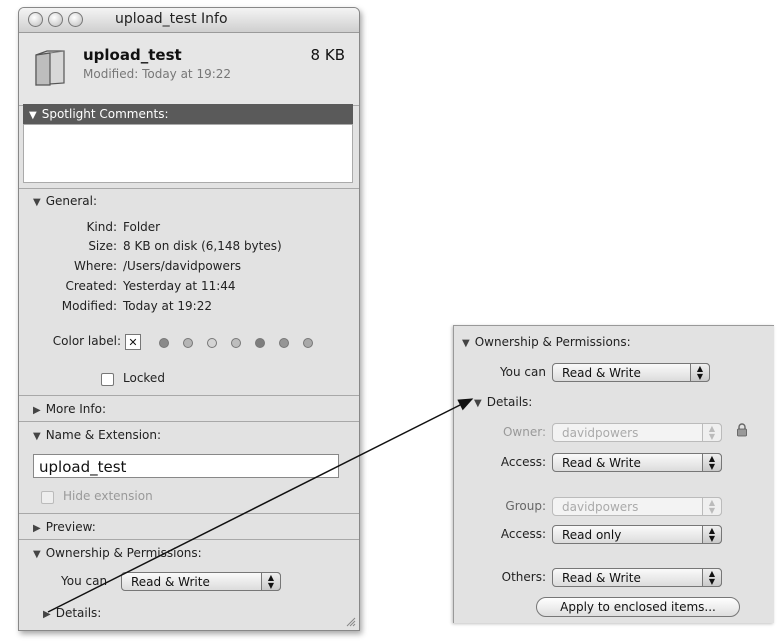 The image size is (779, 642). Describe the element at coordinates (55, 19) in the screenshot. I see `minimize-button` at that location.